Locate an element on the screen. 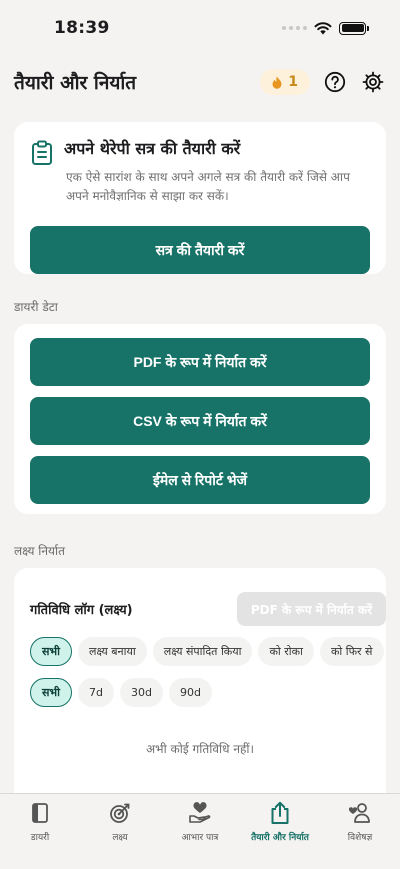 The width and height of the screenshot is (400, 869). streak-badge: 1 is located at coordinates (285, 82).